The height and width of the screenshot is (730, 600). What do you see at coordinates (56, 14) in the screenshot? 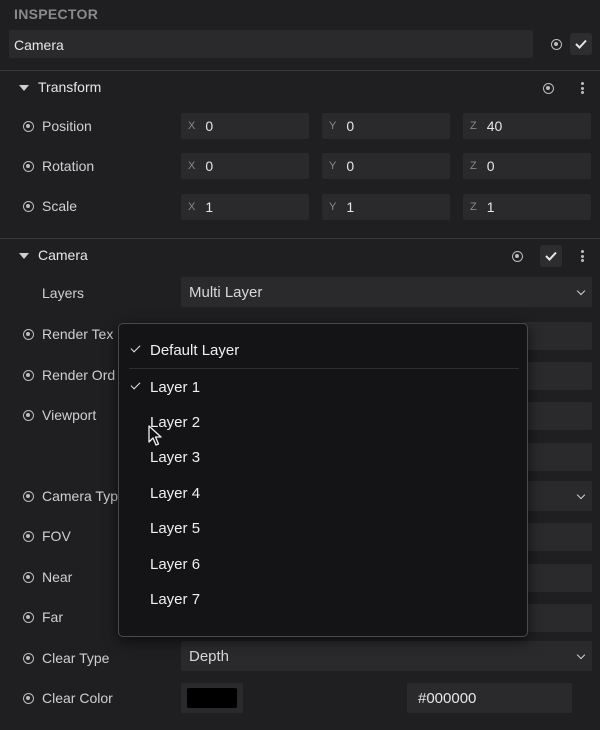
I see `inspector-title: INSPECTOR` at bounding box center [56, 14].